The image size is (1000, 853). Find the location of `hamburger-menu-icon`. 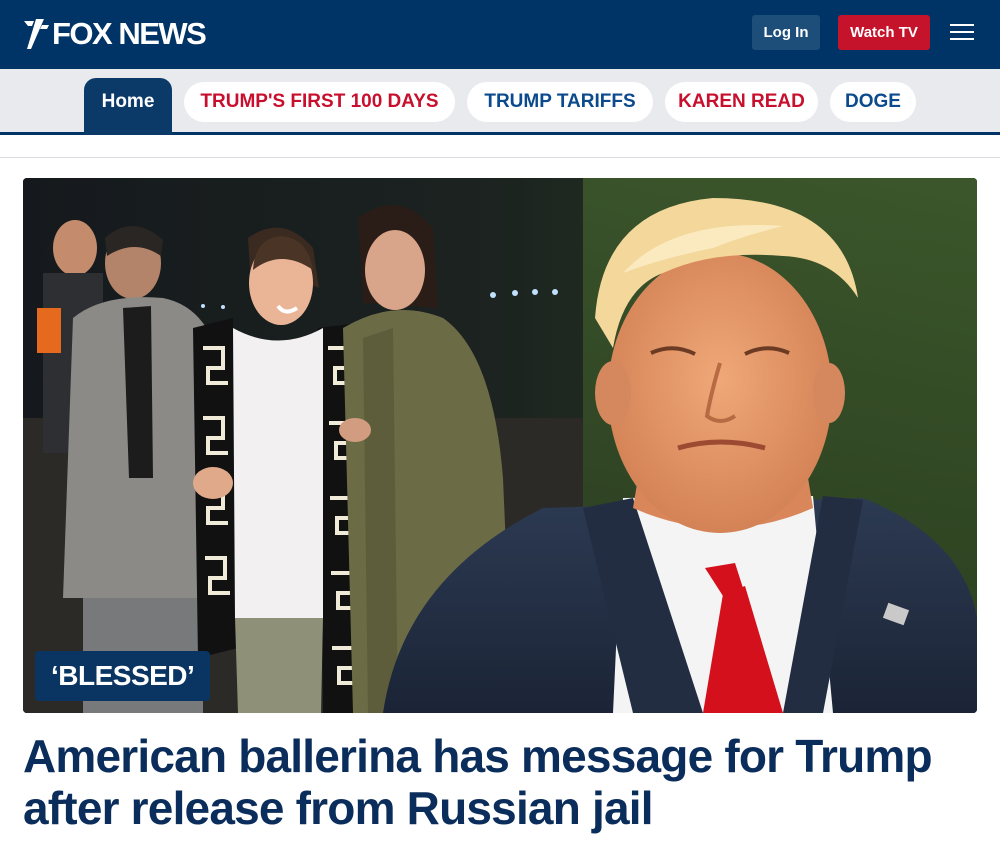

hamburger-menu-icon is located at coordinates (962, 32).